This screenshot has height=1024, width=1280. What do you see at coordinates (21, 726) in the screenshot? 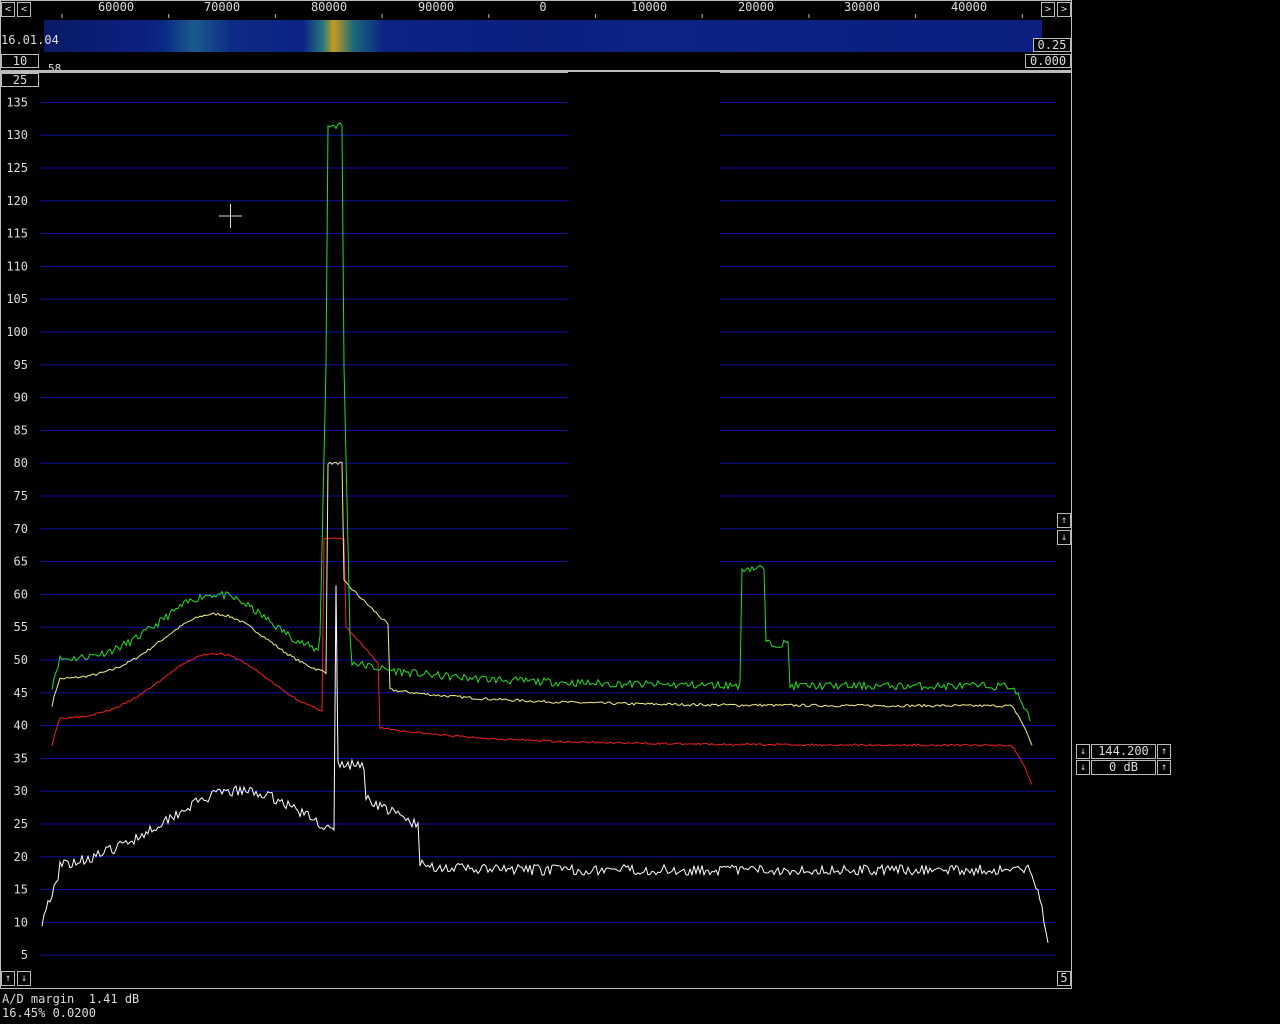
I see `y-tick-label: 40` at bounding box center [21, 726].